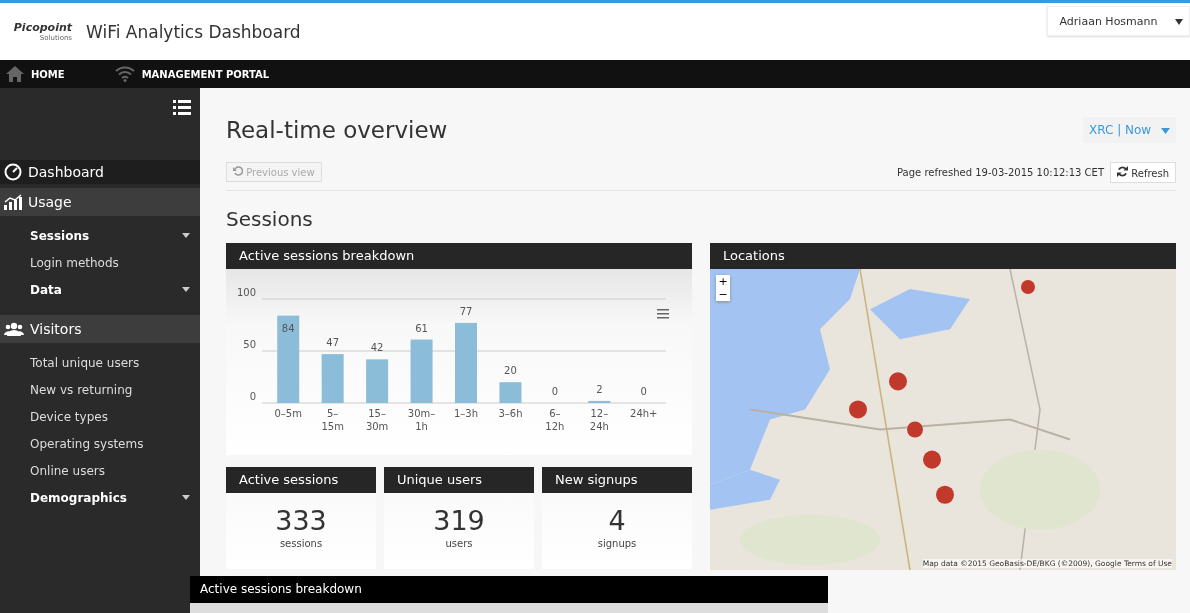  What do you see at coordinates (13, 202) in the screenshot?
I see `bar-chart-icon` at bounding box center [13, 202].